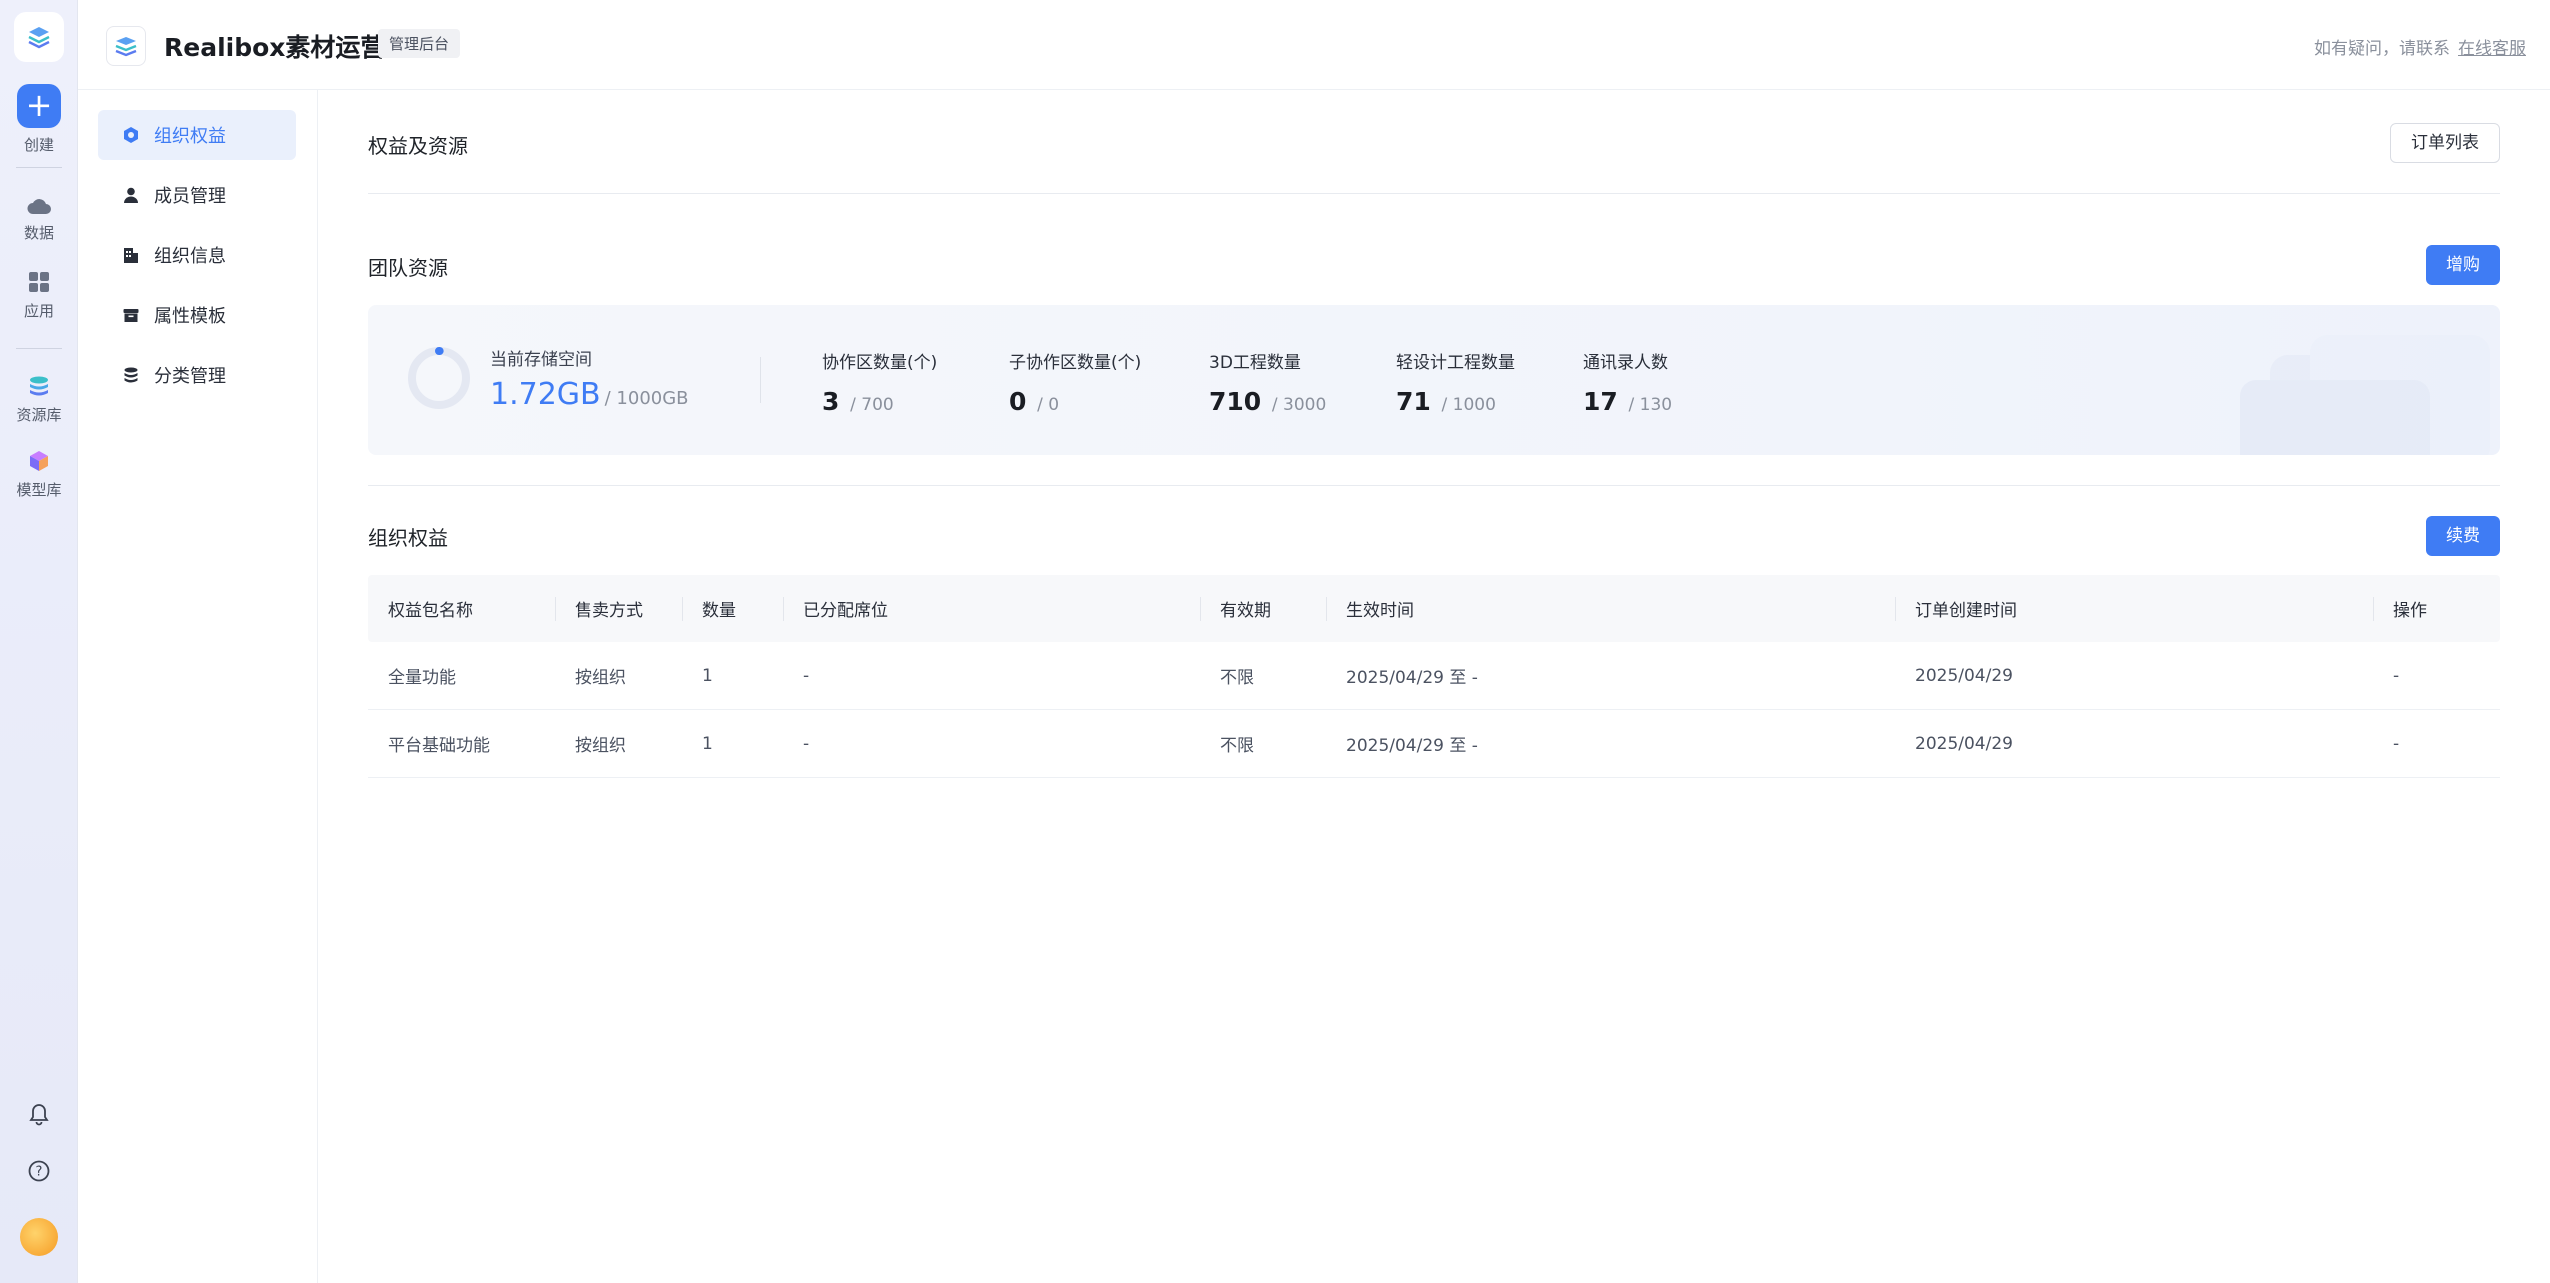 The width and height of the screenshot is (2550, 1283). I want to click on renew-button: 续费, so click(2463, 536).